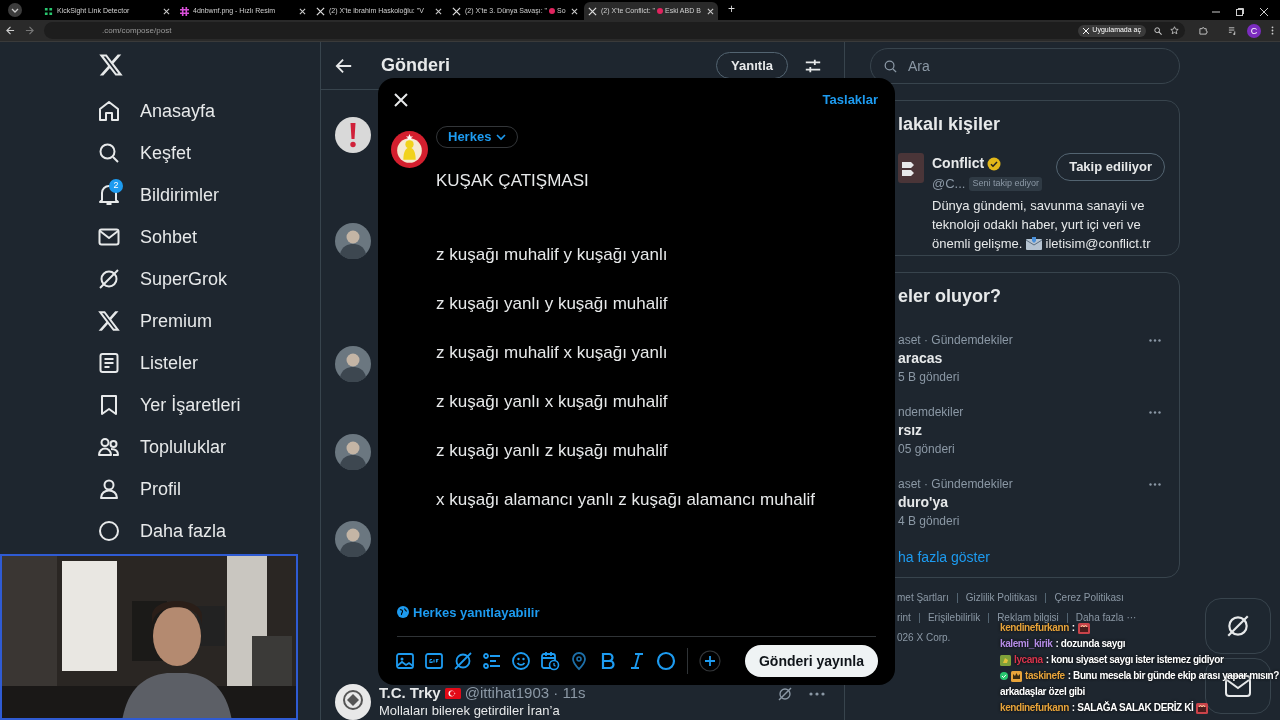  I want to click on person-icon, so click(109, 489).